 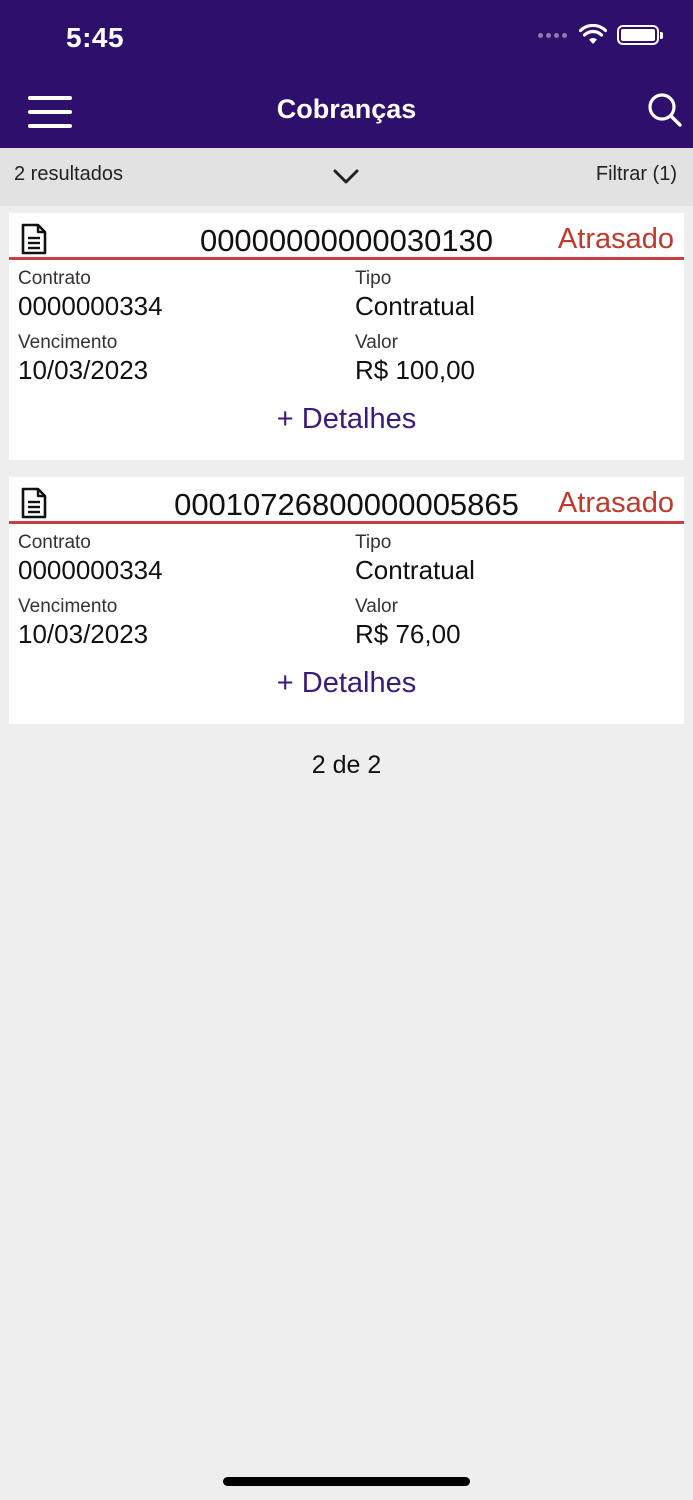 I want to click on card-header: 00000000000030130 Atrasado, so click(x=346, y=236).